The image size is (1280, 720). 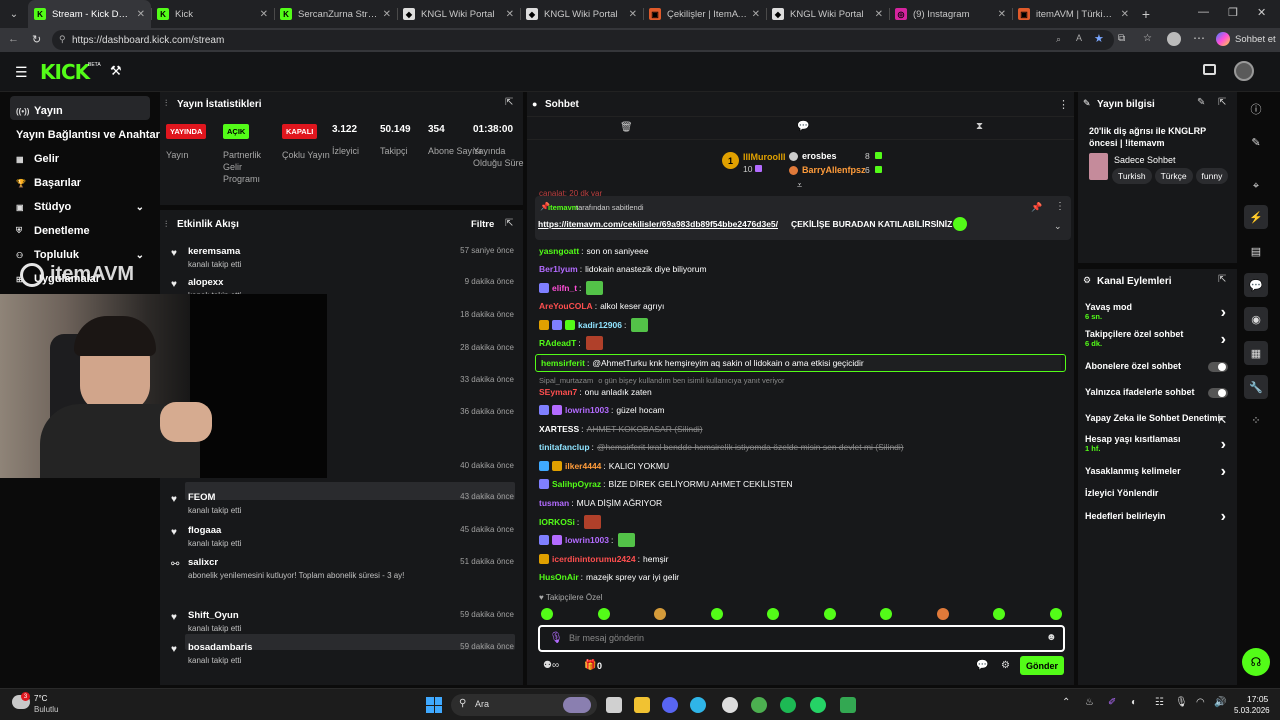 What do you see at coordinates (576, 484) in the screenshot?
I see `chat-username: SalihpOyraz` at bounding box center [576, 484].